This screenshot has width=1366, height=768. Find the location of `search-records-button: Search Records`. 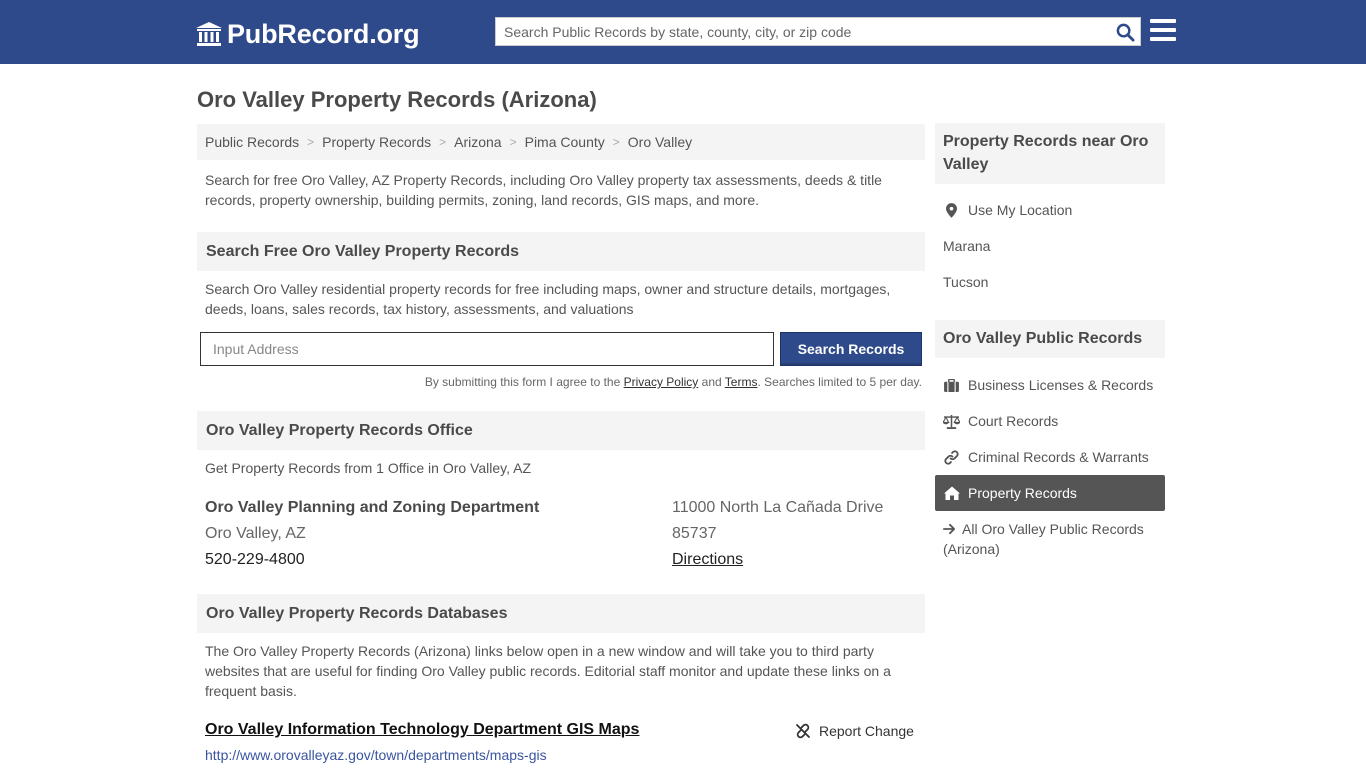

search-records-button: Search Records is located at coordinates (851, 349).